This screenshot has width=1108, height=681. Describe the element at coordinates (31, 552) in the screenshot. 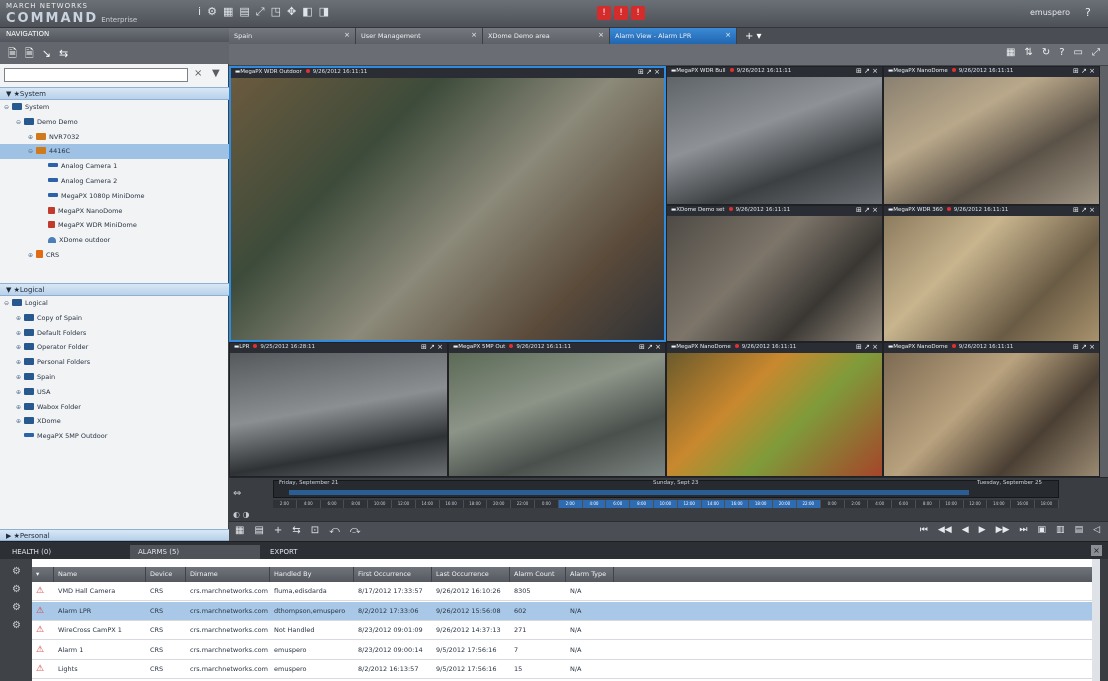

I see `tab-health: HEALTH (0)` at that location.